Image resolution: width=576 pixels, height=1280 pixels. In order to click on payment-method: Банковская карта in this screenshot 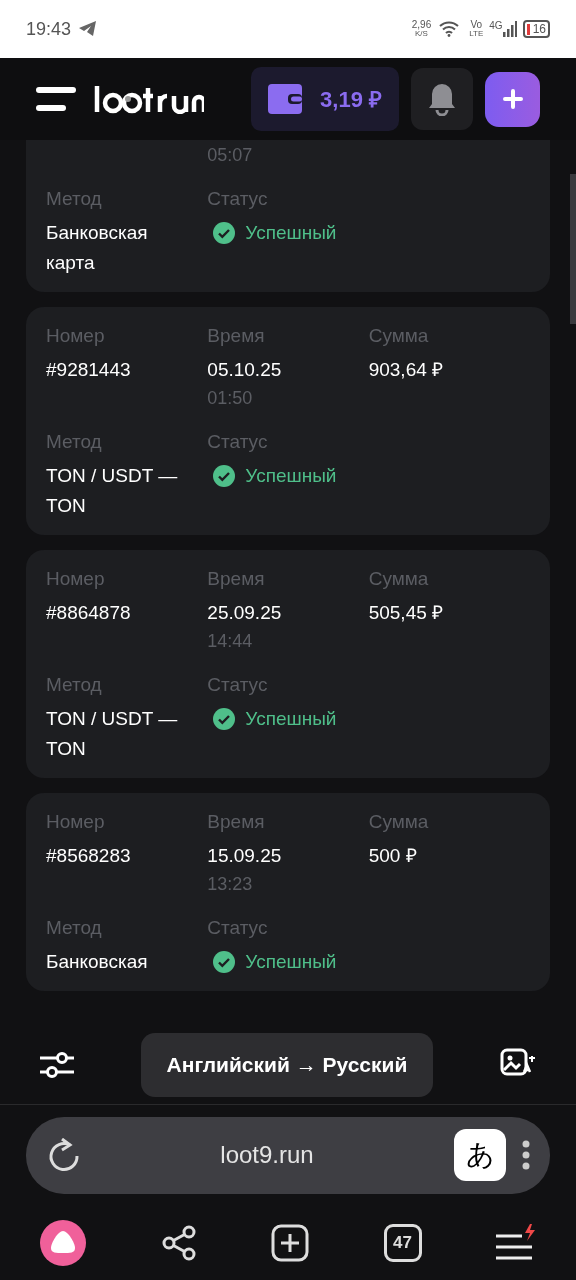, I will do `click(97, 248)`.